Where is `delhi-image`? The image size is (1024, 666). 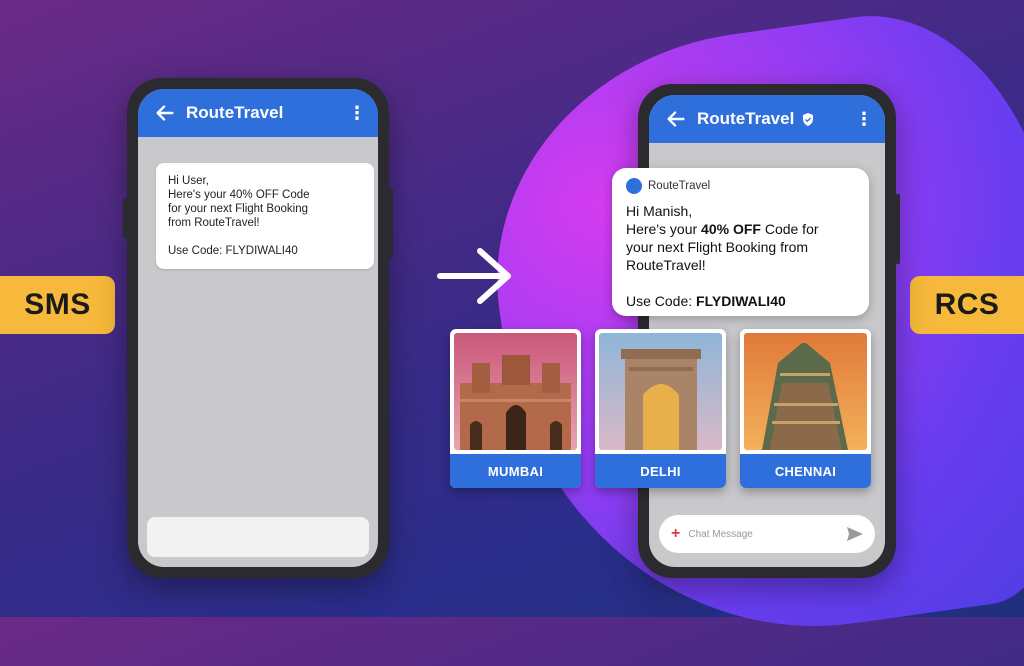 delhi-image is located at coordinates (660, 391).